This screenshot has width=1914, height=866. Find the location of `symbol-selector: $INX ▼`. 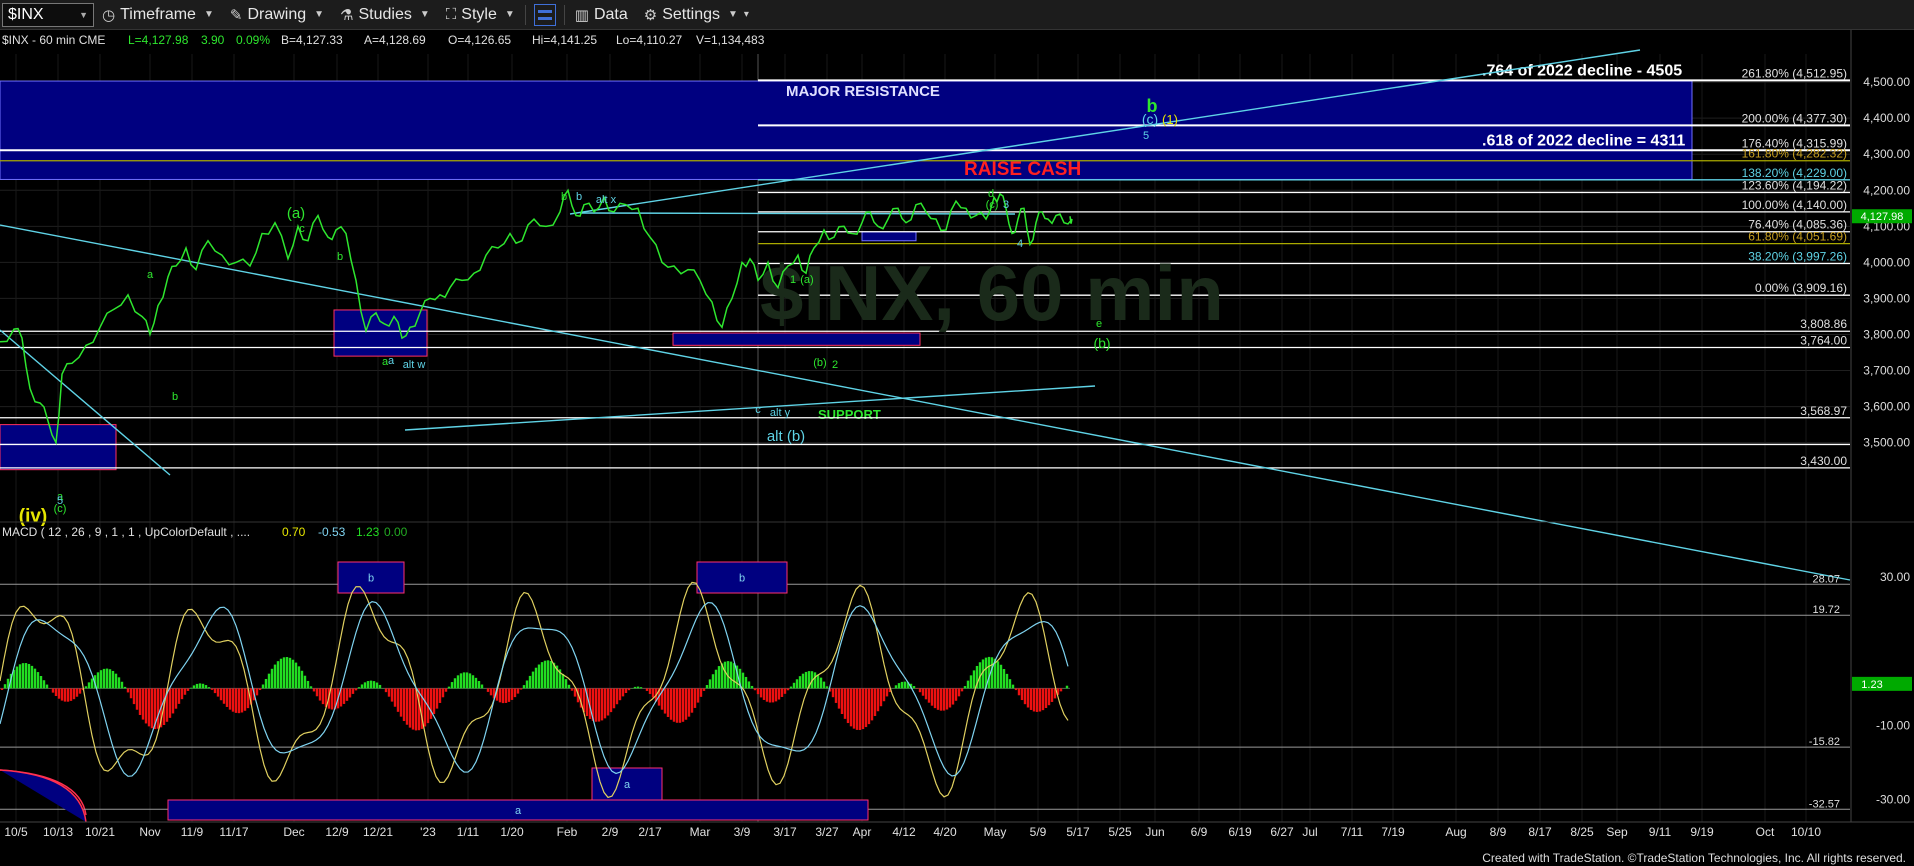

symbol-selector: $INX ▼ is located at coordinates (48, 14).